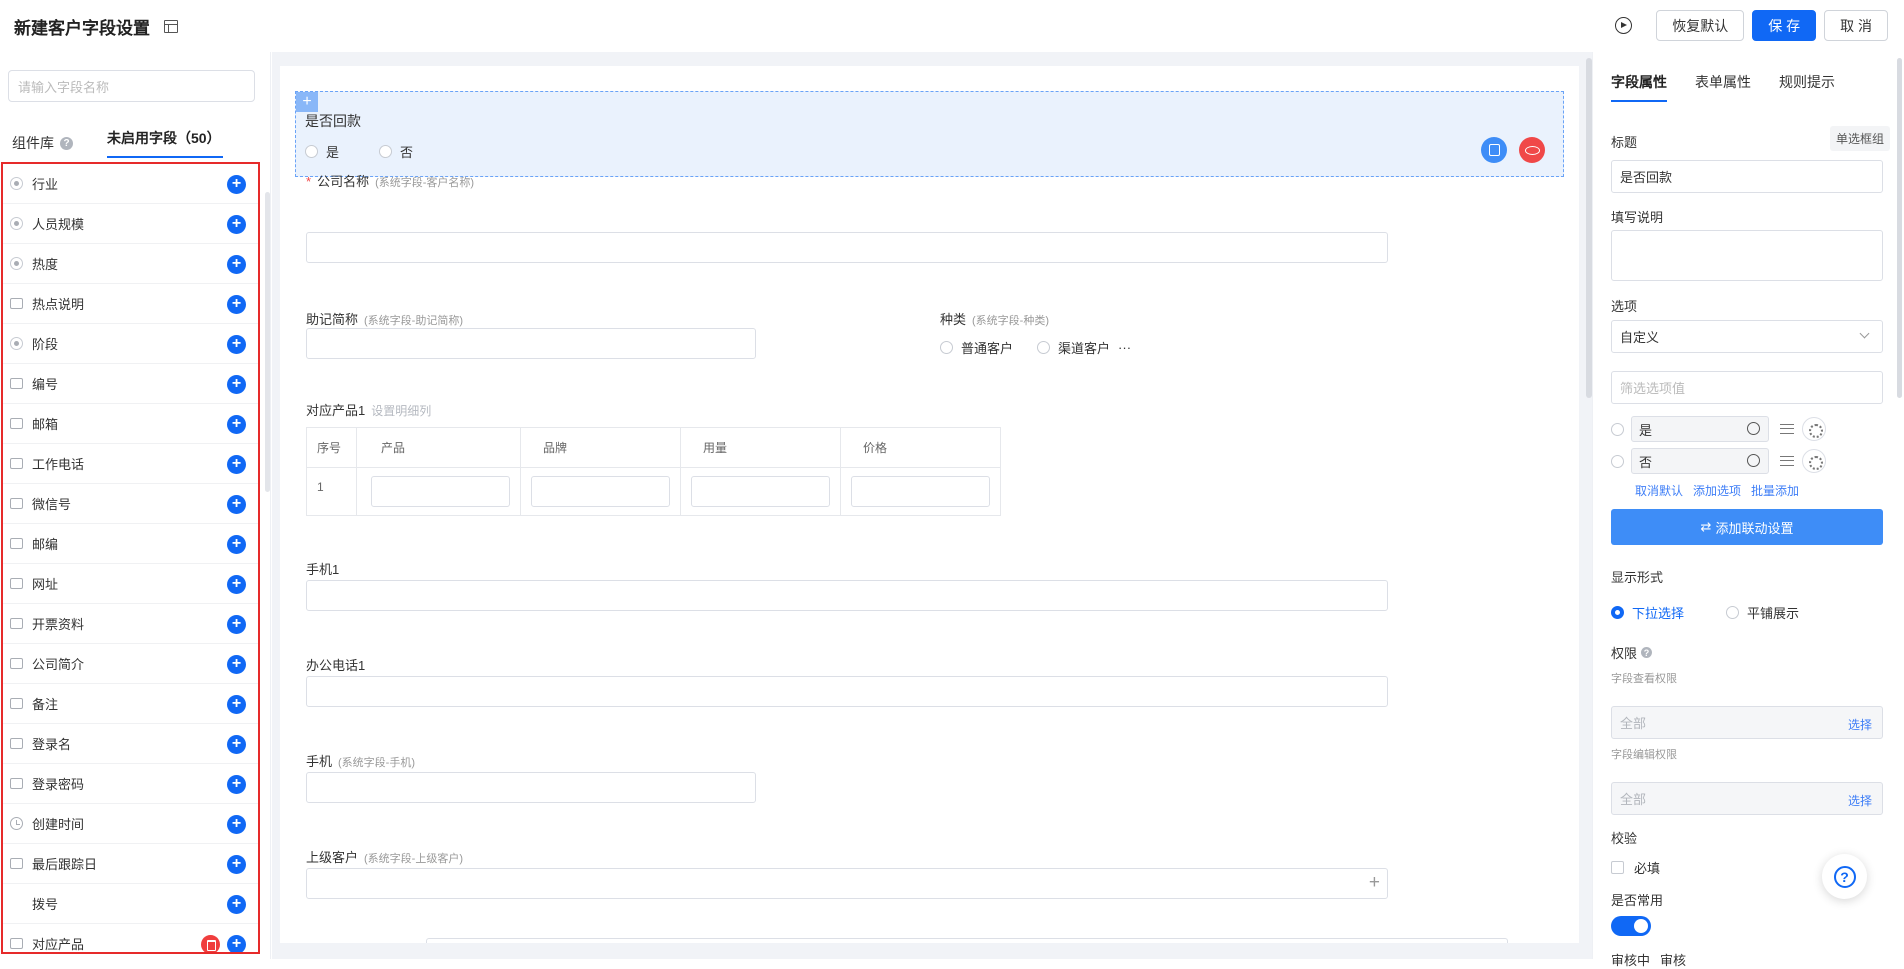 This screenshot has width=1904, height=969. Describe the element at coordinates (130, 704) in the screenshot. I see `list-item: 备注 +` at that location.